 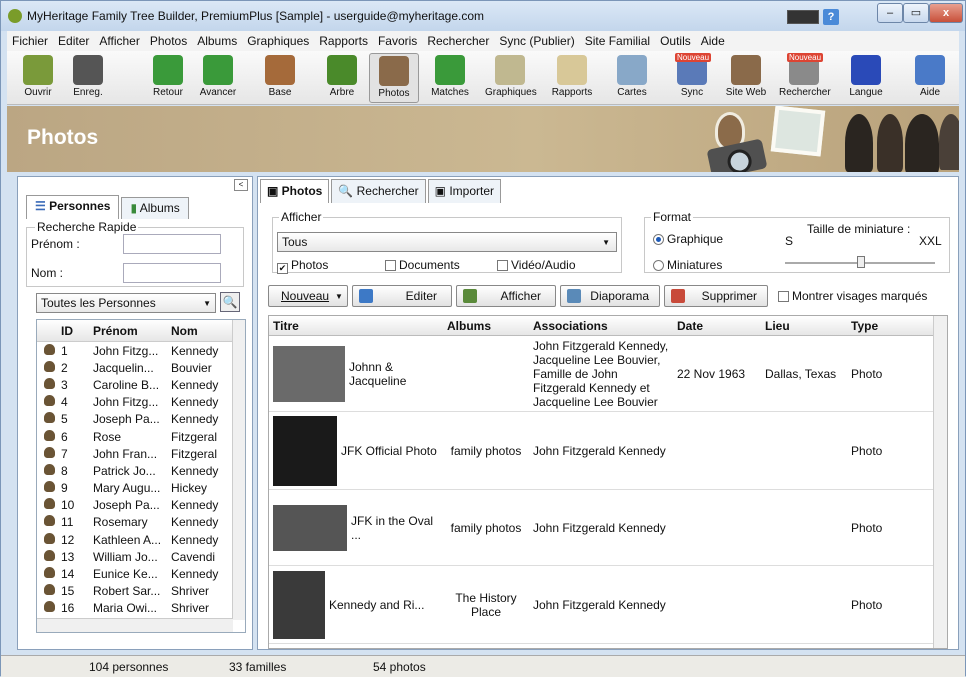 What do you see at coordinates (716, 296) in the screenshot?
I see `supprimer-button: Supprimer` at bounding box center [716, 296].